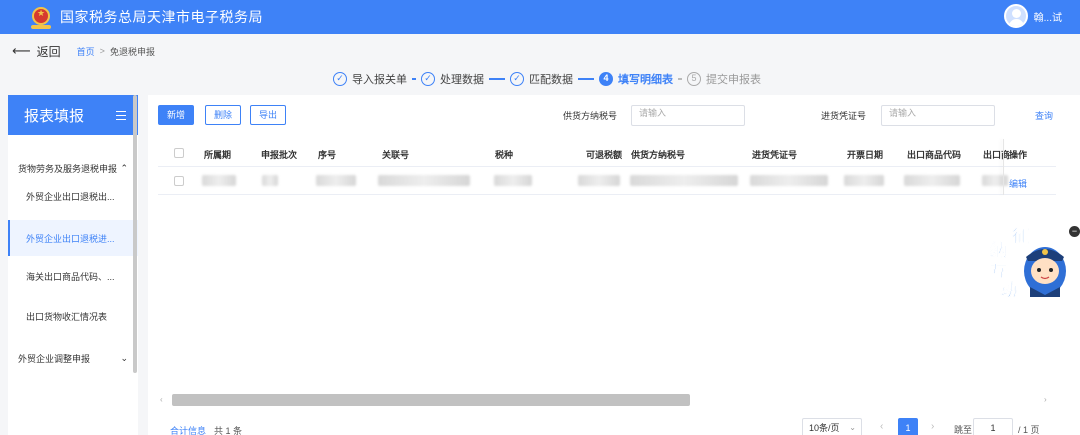  I want to click on column-header-actions: 操作, so click(1018, 155).